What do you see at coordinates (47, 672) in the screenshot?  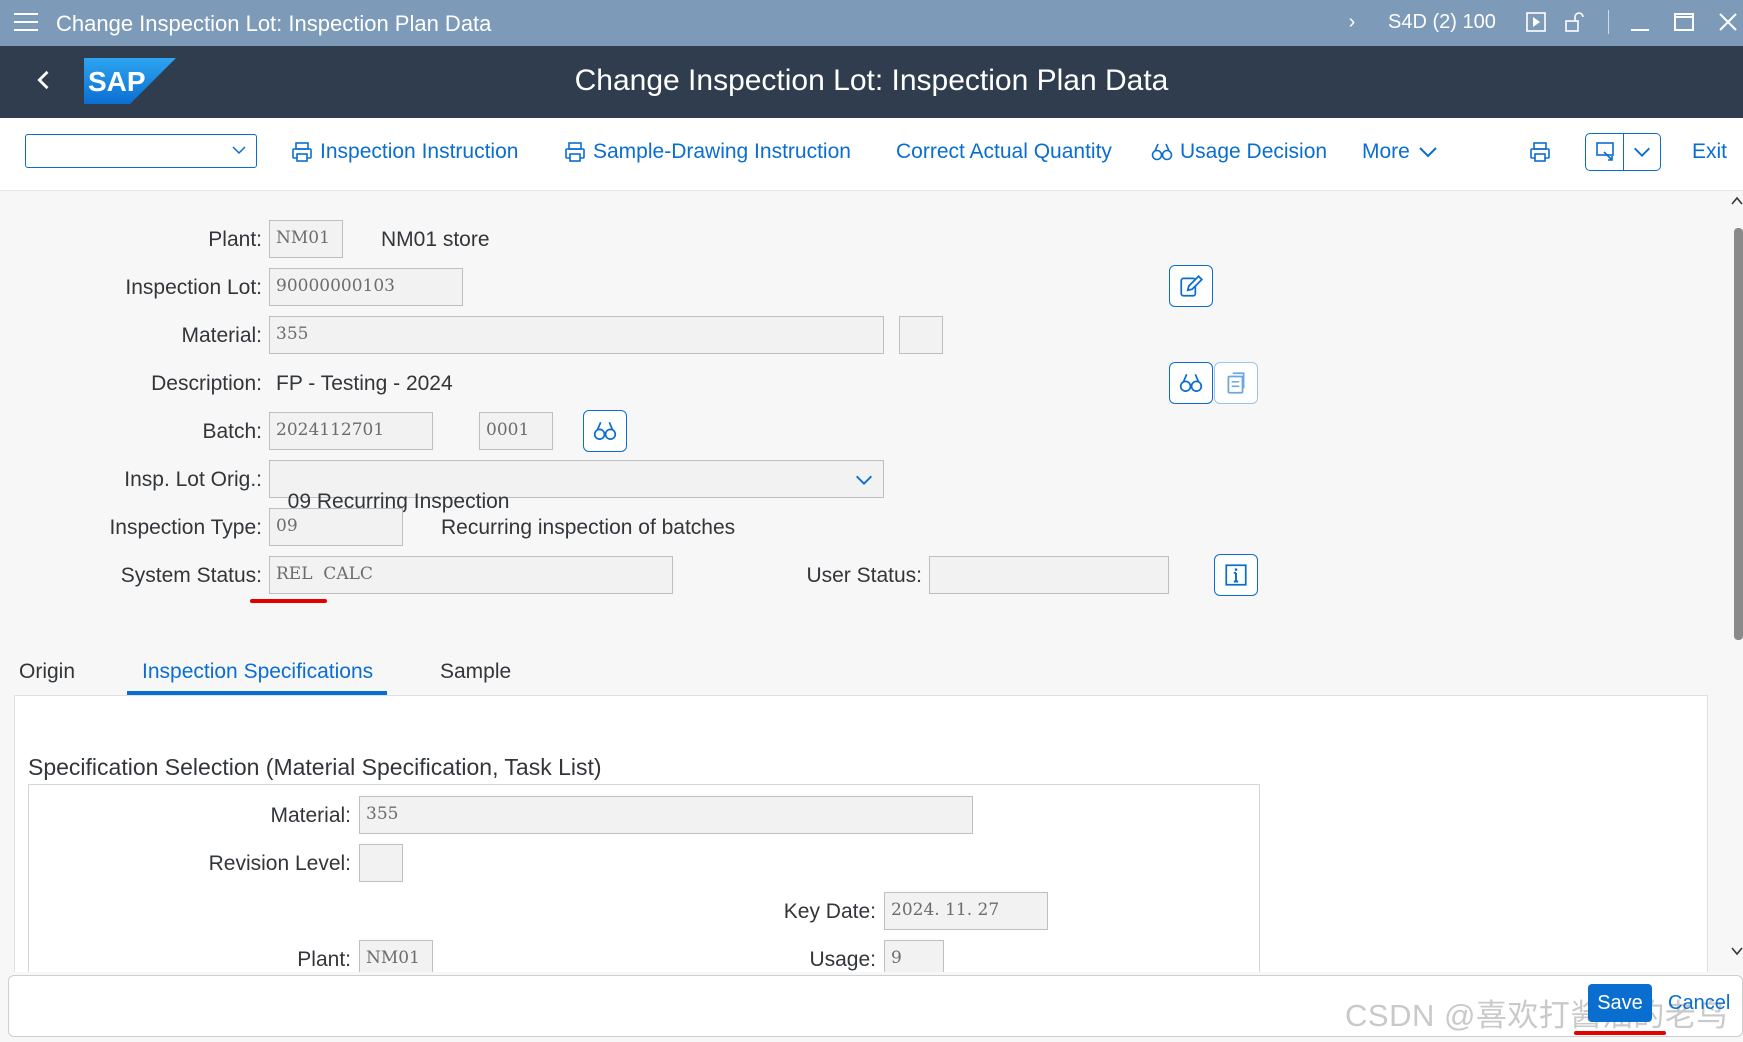 I see `tab-origin: Origin` at bounding box center [47, 672].